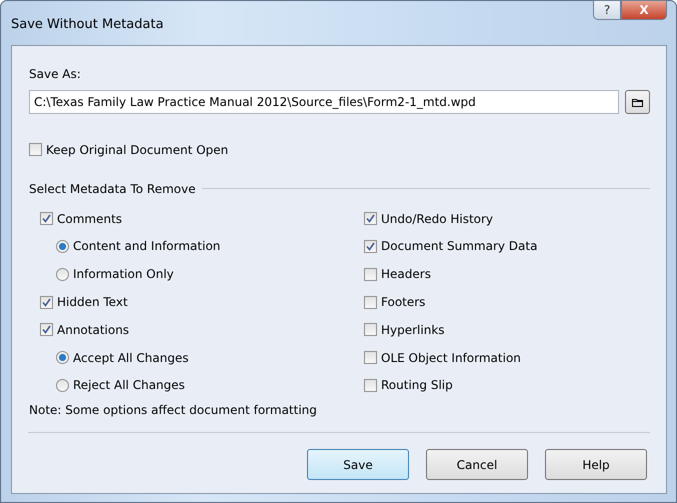 This screenshot has height=503, width=677. I want to click on dialog-button: Cancel, so click(477, 464).